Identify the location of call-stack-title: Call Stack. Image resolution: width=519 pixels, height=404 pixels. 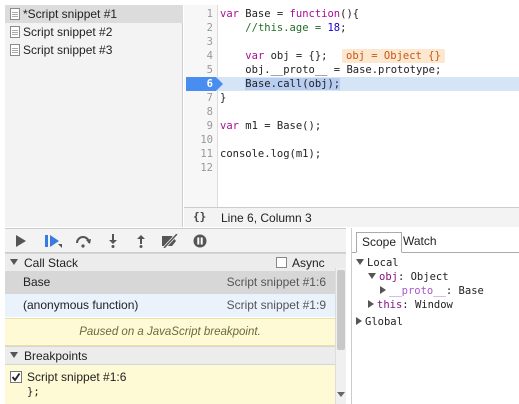
(51, 263).